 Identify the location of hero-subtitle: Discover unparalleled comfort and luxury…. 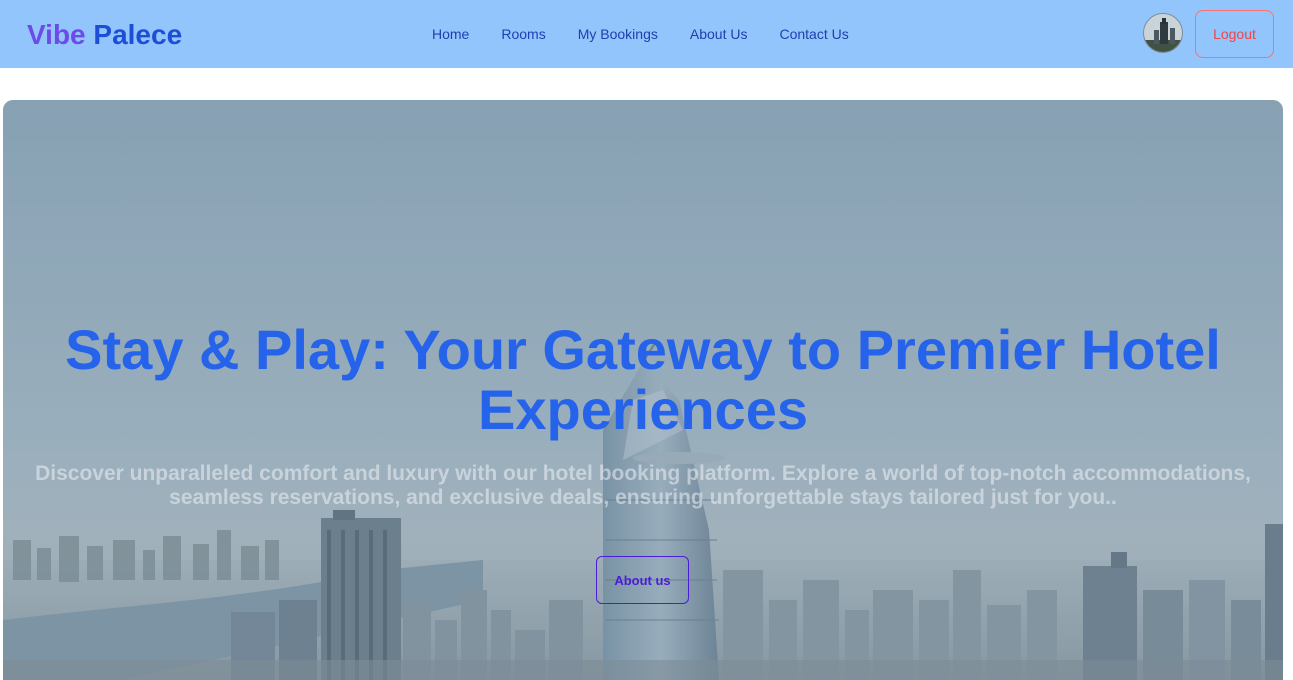
(643, 485).